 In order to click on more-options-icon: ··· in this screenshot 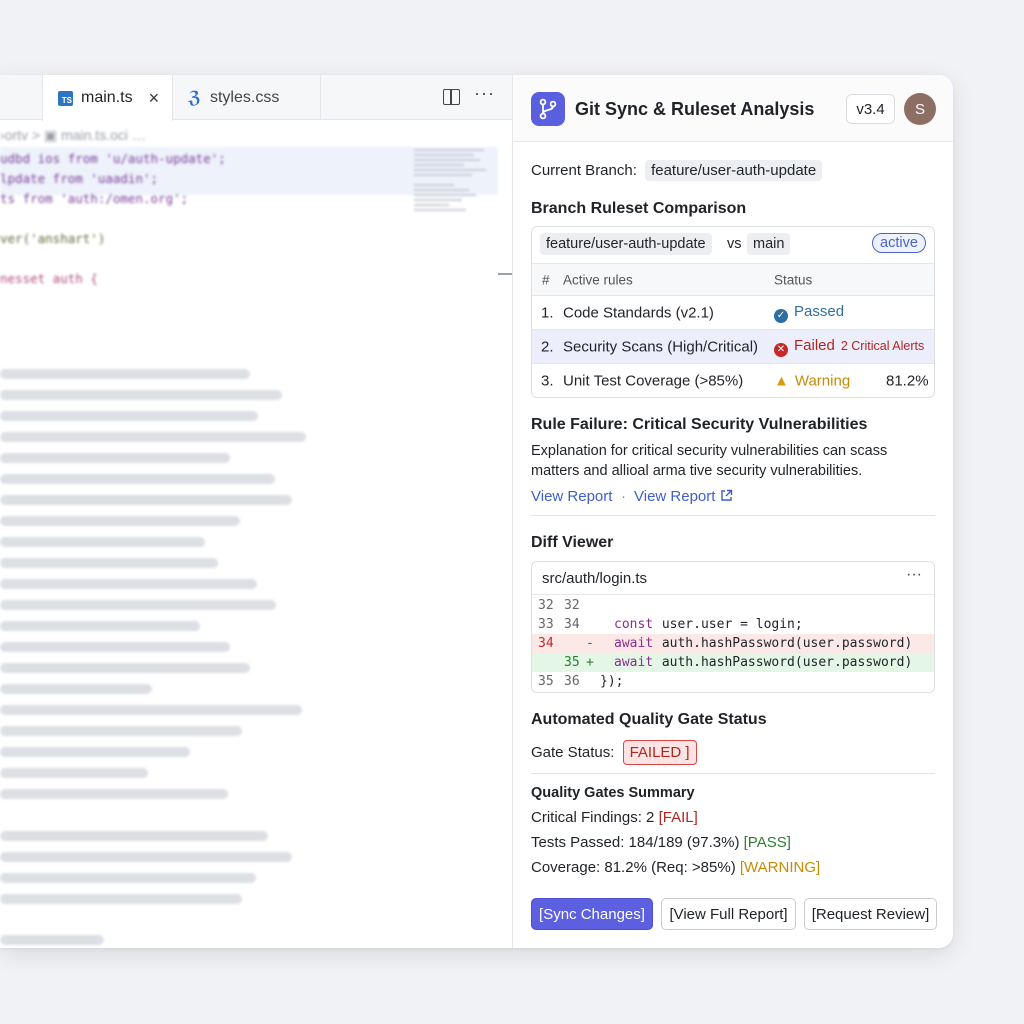, I will do `click(914, 575)`.